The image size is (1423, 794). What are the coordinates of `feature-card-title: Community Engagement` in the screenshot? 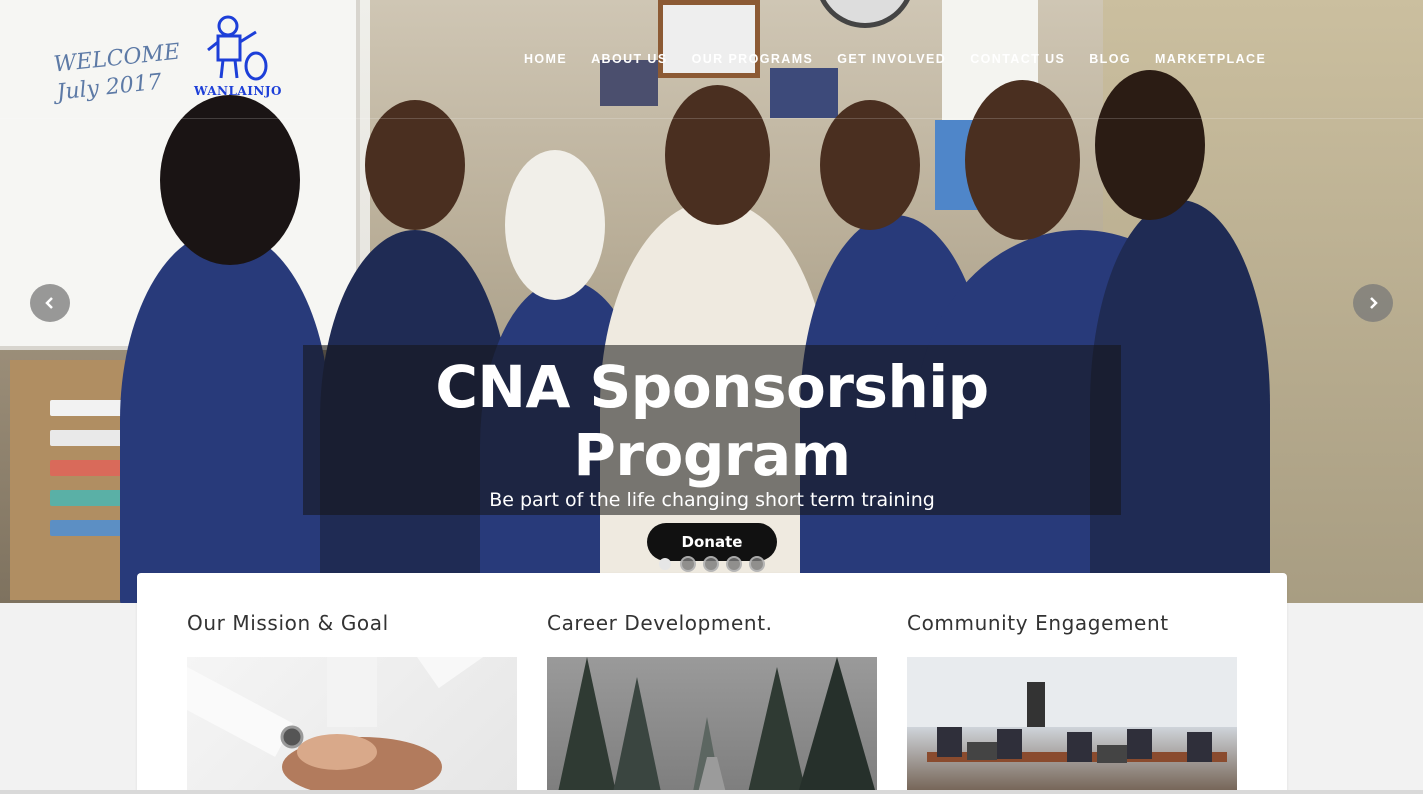 It's located at (1072, 623).